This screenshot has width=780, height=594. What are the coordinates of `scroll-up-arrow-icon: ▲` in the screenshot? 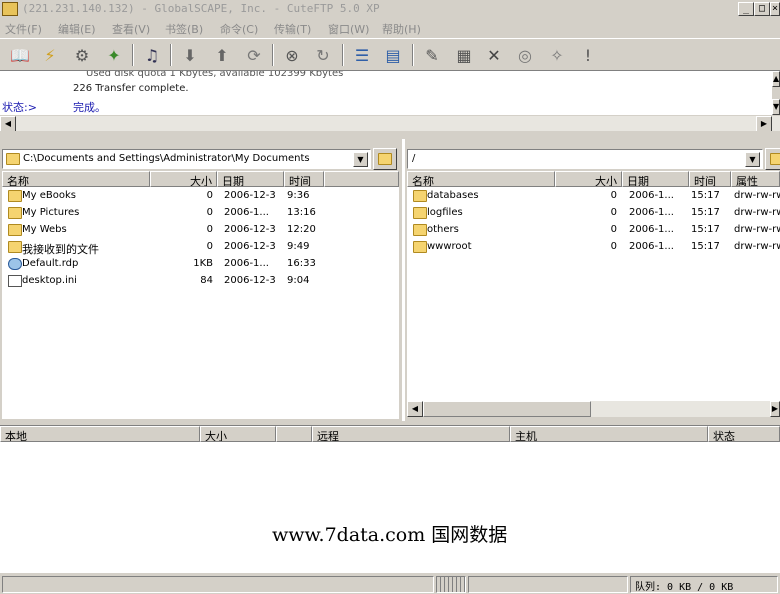 It's located at (776, 79).